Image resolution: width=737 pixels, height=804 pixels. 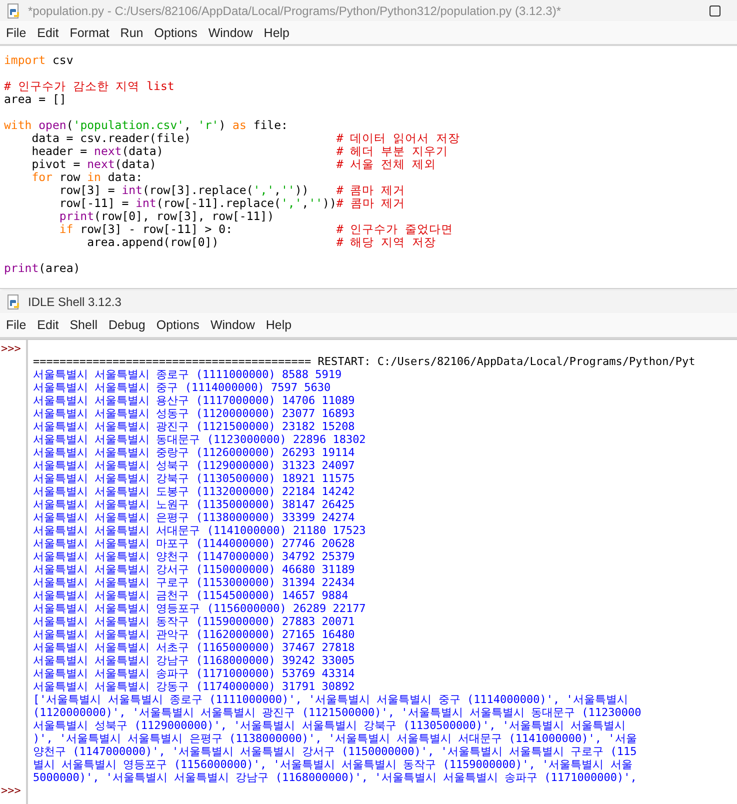 I want to click on output-line: 서울특별시 서울특별시 노원구 (1135000000) 38147 26425, so click(x=194, y=504).